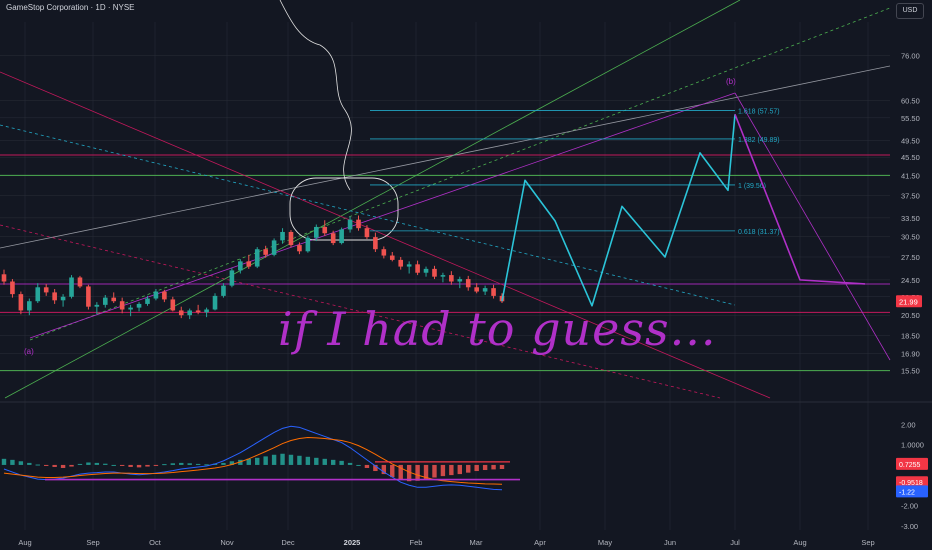 The height and width of the screenshot is (550, 932). I want to click on time-tick-label: 2025, so click(352, 542).